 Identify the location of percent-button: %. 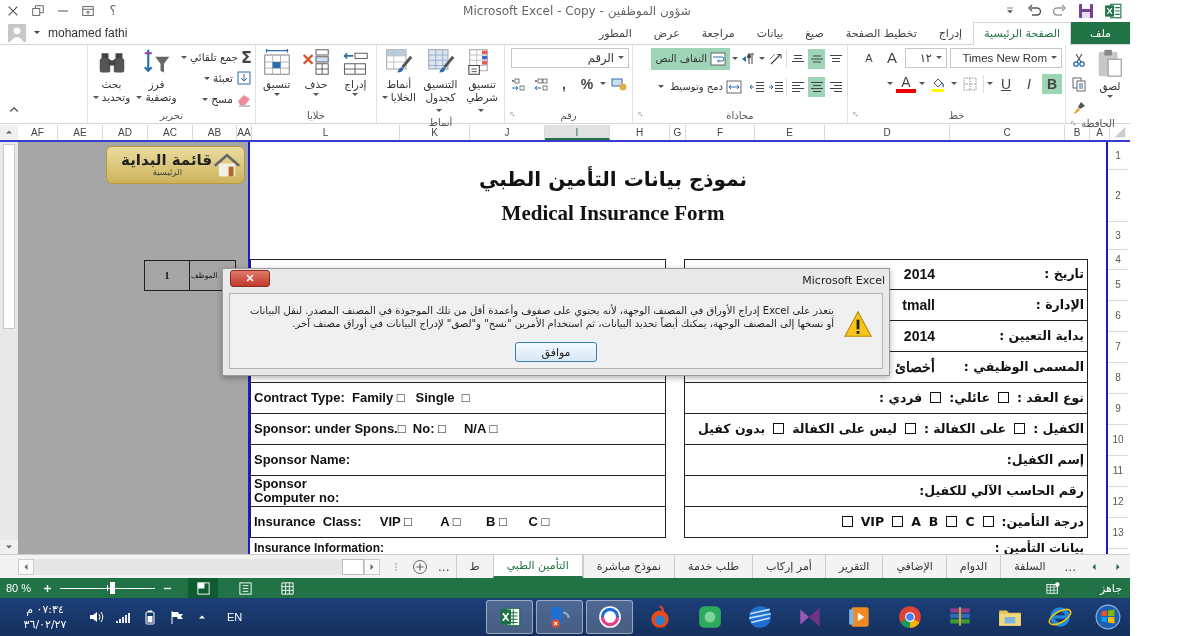
(587, 83).